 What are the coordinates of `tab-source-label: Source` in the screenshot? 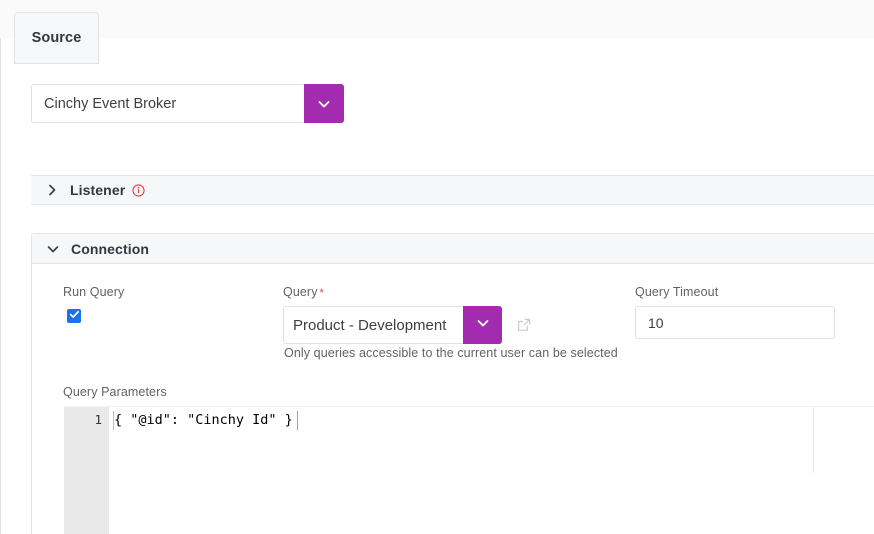 It's located at (56, 38).